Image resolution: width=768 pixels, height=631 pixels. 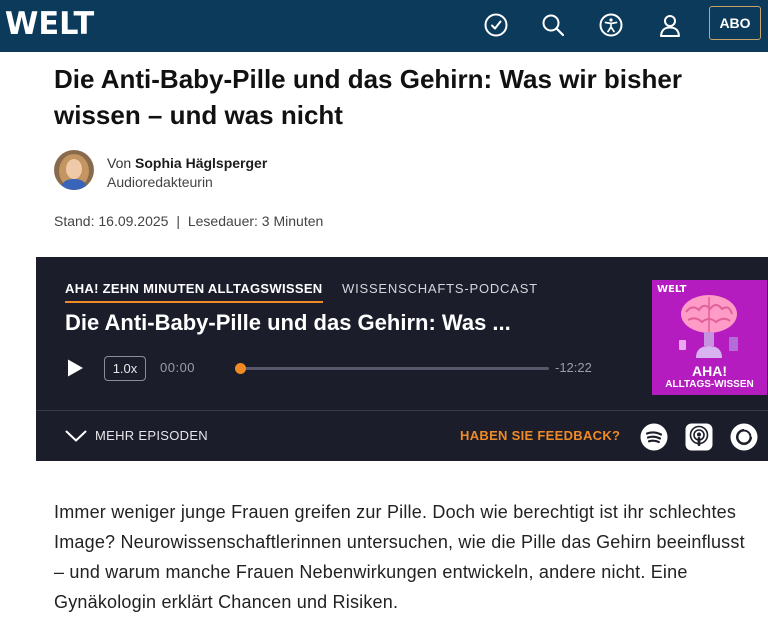 What do you see at coordinates (119, 163) in the screenshot?
I see `author-prefix: Von` at bounding box center [119, 163].